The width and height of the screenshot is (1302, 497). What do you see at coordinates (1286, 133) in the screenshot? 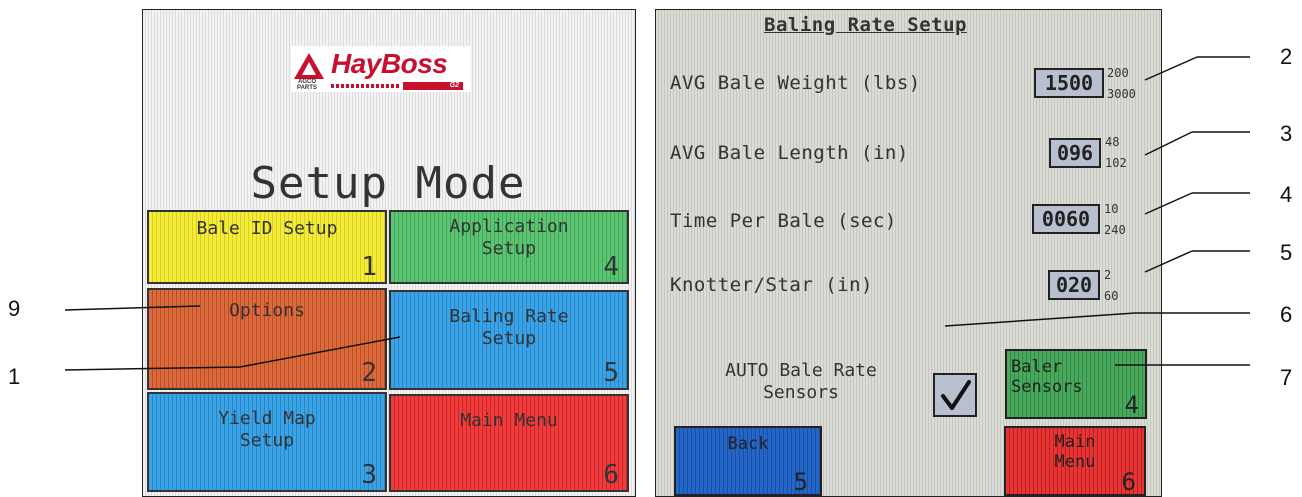
I see `callout-number-3: 3` at bounding box center [1286, 133].